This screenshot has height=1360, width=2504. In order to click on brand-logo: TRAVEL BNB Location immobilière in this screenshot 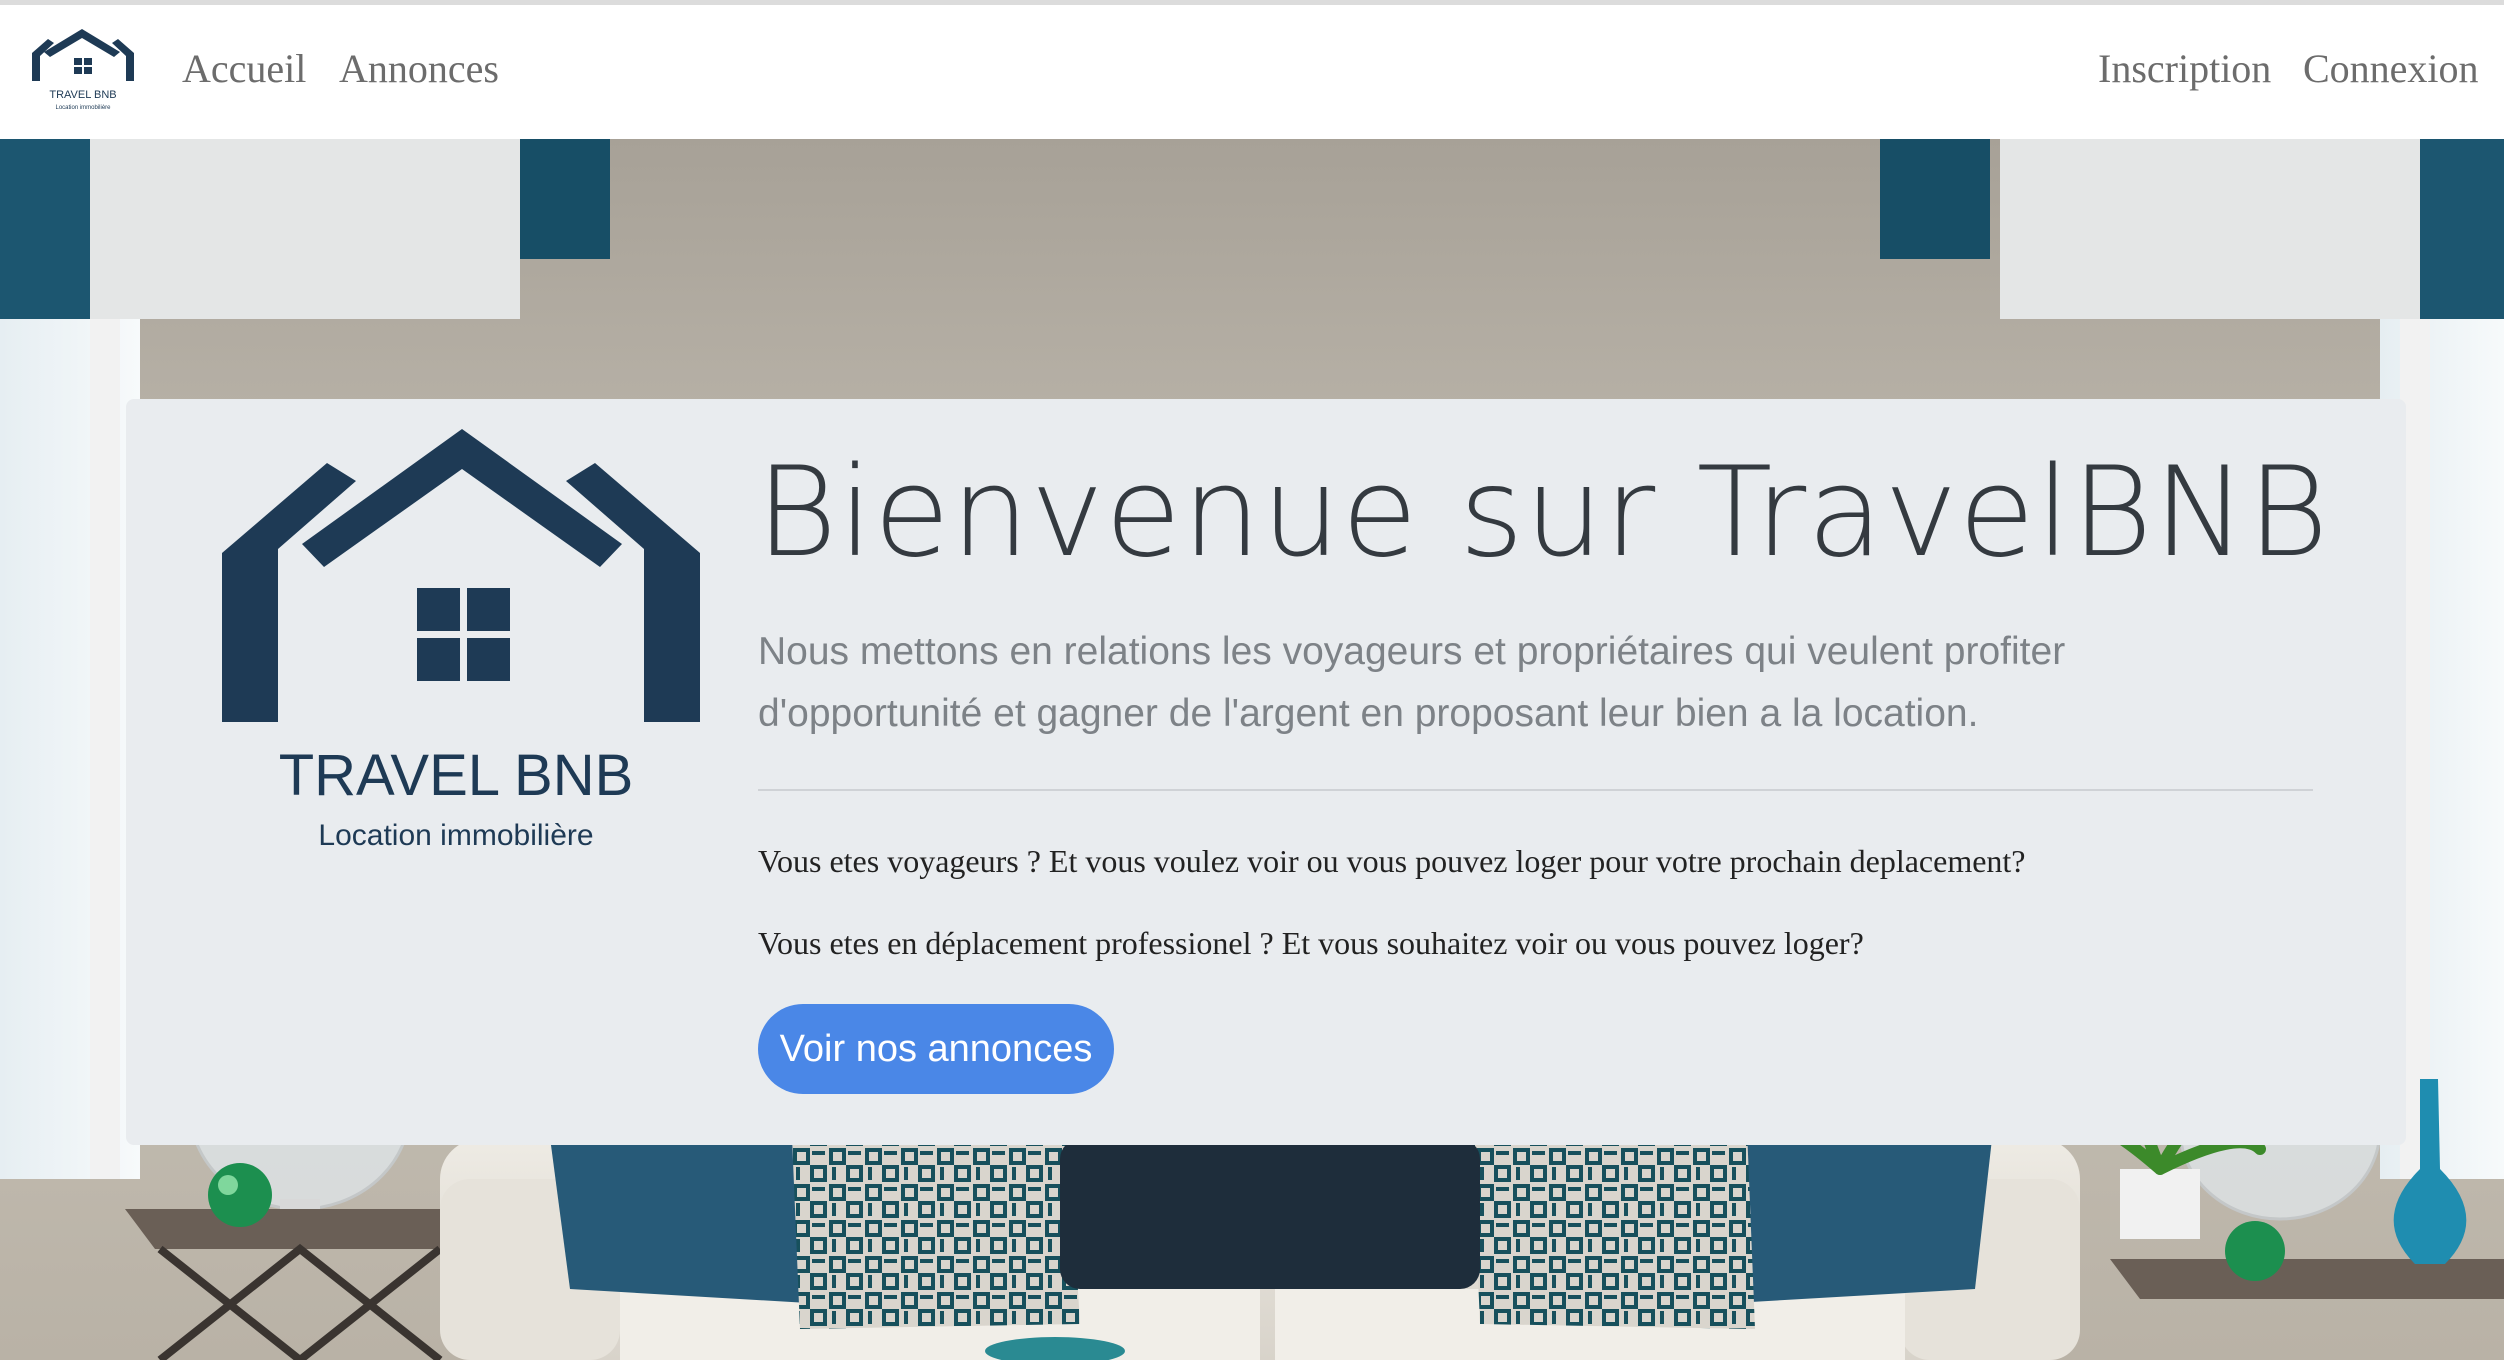, I will do `click(83, 74)`.